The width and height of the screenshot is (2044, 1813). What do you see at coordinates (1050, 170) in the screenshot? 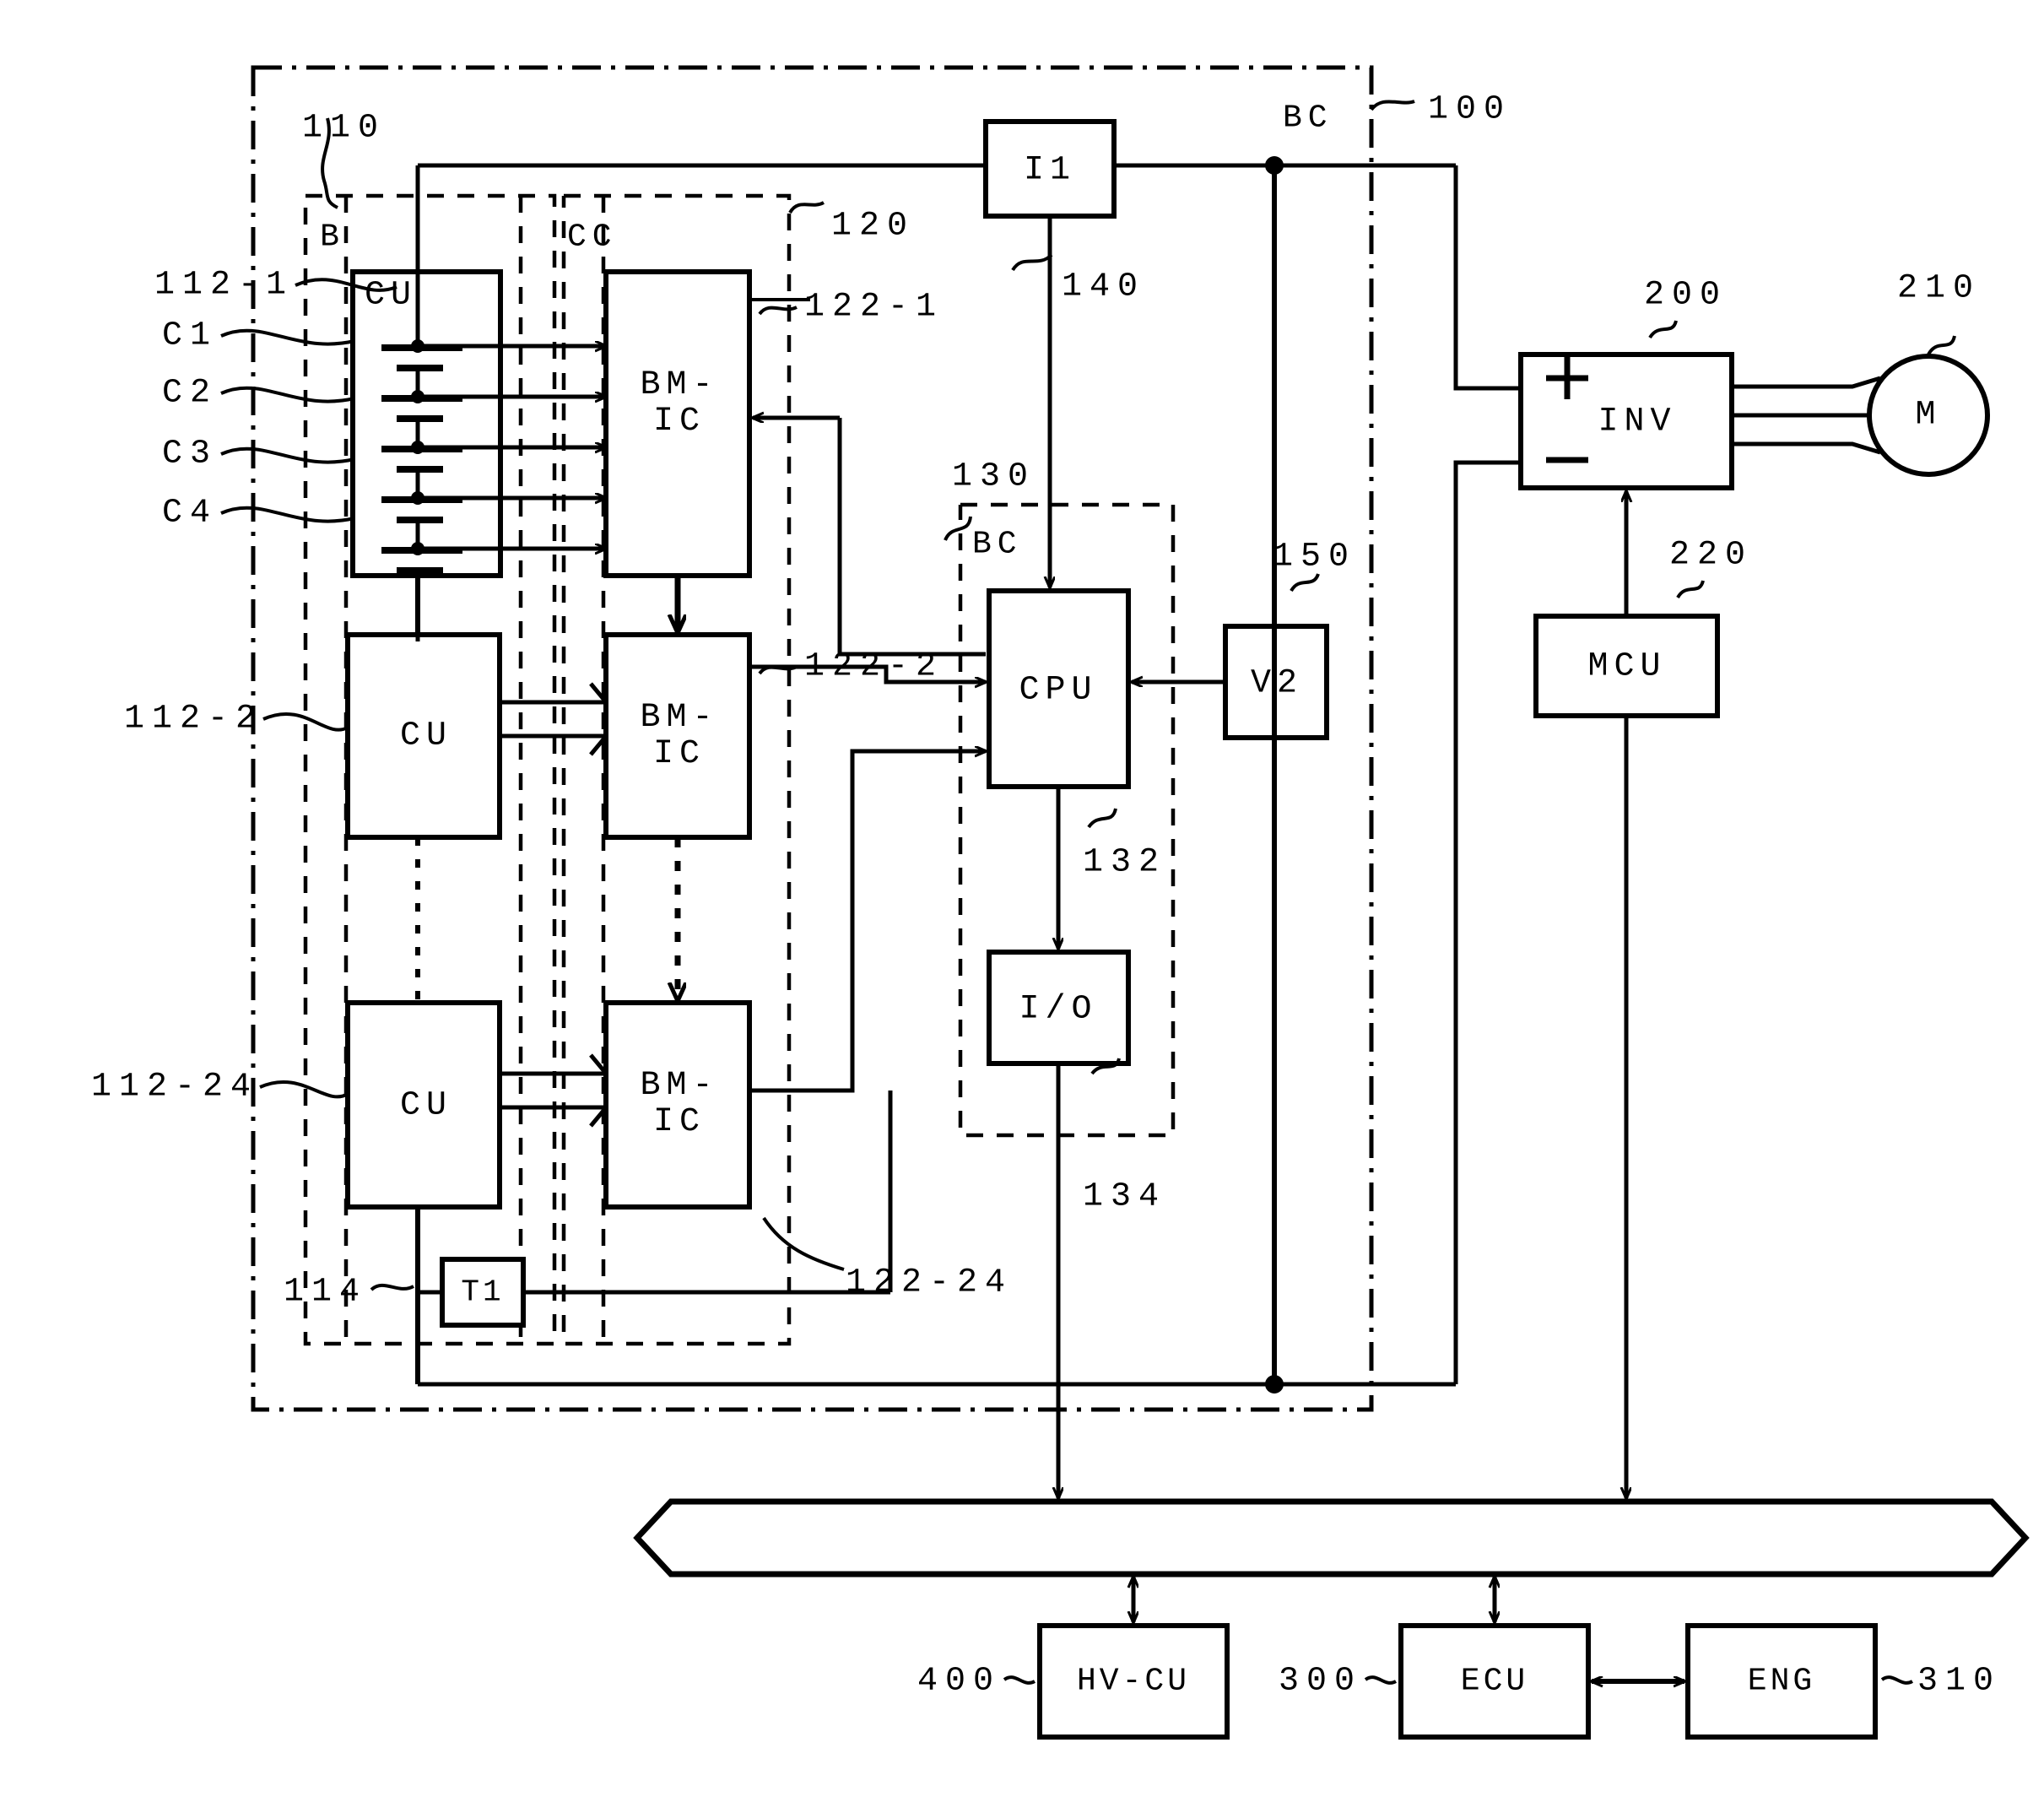
I see `i1-label: I1` at bounding box center [1050, 170].